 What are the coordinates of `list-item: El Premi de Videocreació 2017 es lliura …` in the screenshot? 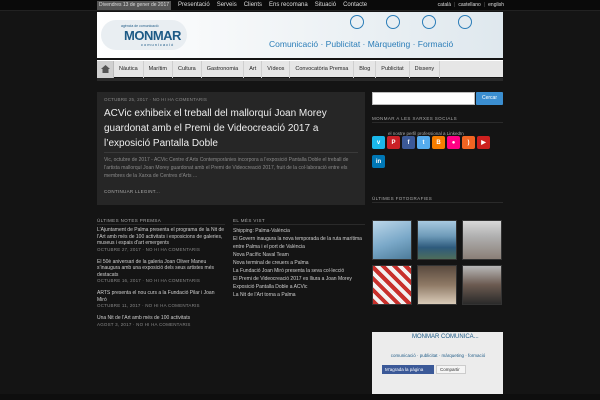 It's located at (299, 279).